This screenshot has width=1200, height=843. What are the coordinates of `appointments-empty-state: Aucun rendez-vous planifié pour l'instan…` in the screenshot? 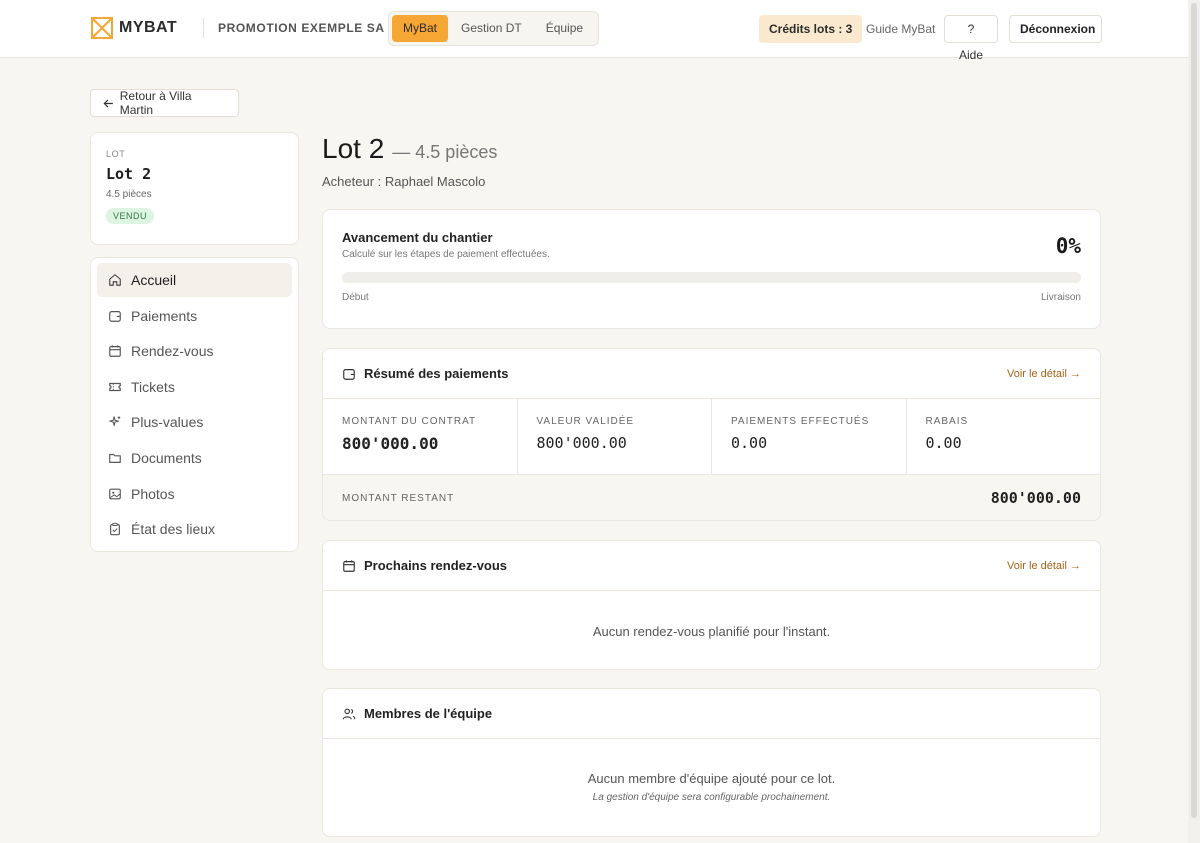 It's located at (711, 631).